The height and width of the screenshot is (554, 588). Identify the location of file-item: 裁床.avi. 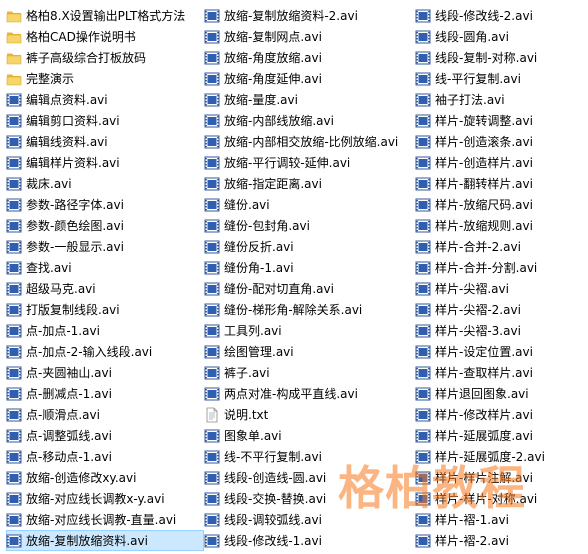
(105, 183).